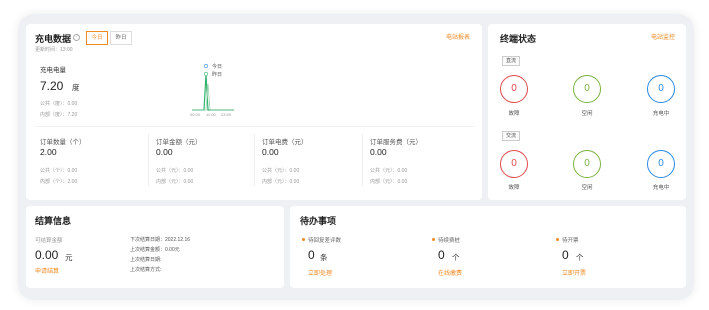 This screenshot has width=709, height=310. What do you see at coordinates (514, 89) in the screenshot?
I see `dc-fault-count: 0` at bounding box center [514, 89].